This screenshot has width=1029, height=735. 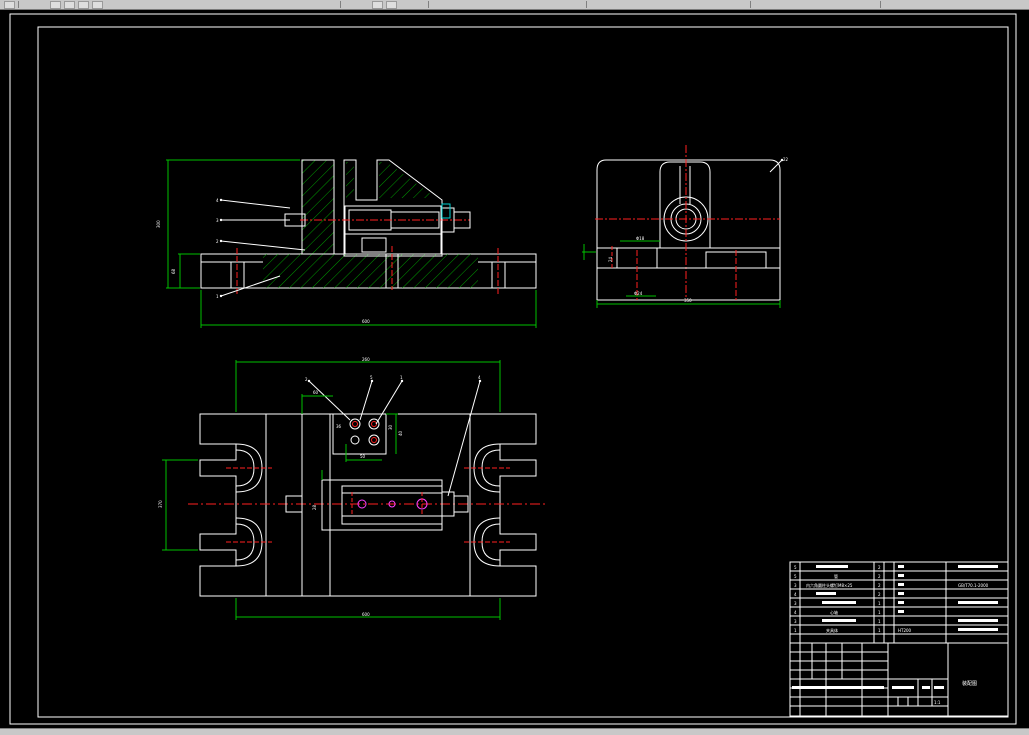 I want to click on bom-name: 夹具体, so click(x=832, y=630).